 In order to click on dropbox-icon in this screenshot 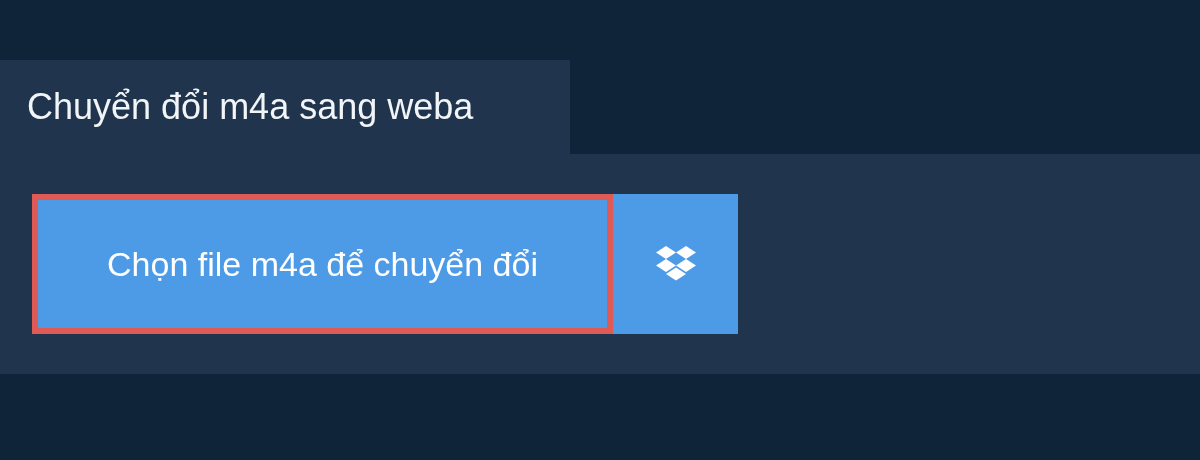, I will do `click(675, 264)`.